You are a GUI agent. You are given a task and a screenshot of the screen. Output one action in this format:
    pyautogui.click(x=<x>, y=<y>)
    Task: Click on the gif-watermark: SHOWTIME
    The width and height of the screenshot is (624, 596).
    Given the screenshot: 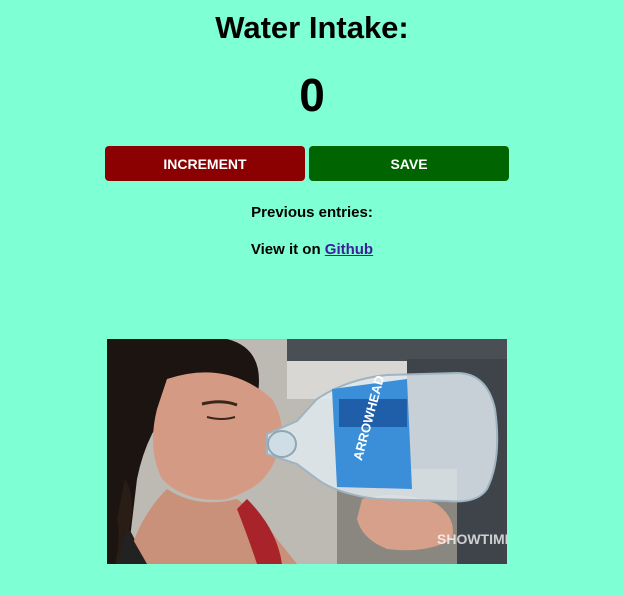 What is the action you would take?
    pyautogui.click(x=472, y=539)
    